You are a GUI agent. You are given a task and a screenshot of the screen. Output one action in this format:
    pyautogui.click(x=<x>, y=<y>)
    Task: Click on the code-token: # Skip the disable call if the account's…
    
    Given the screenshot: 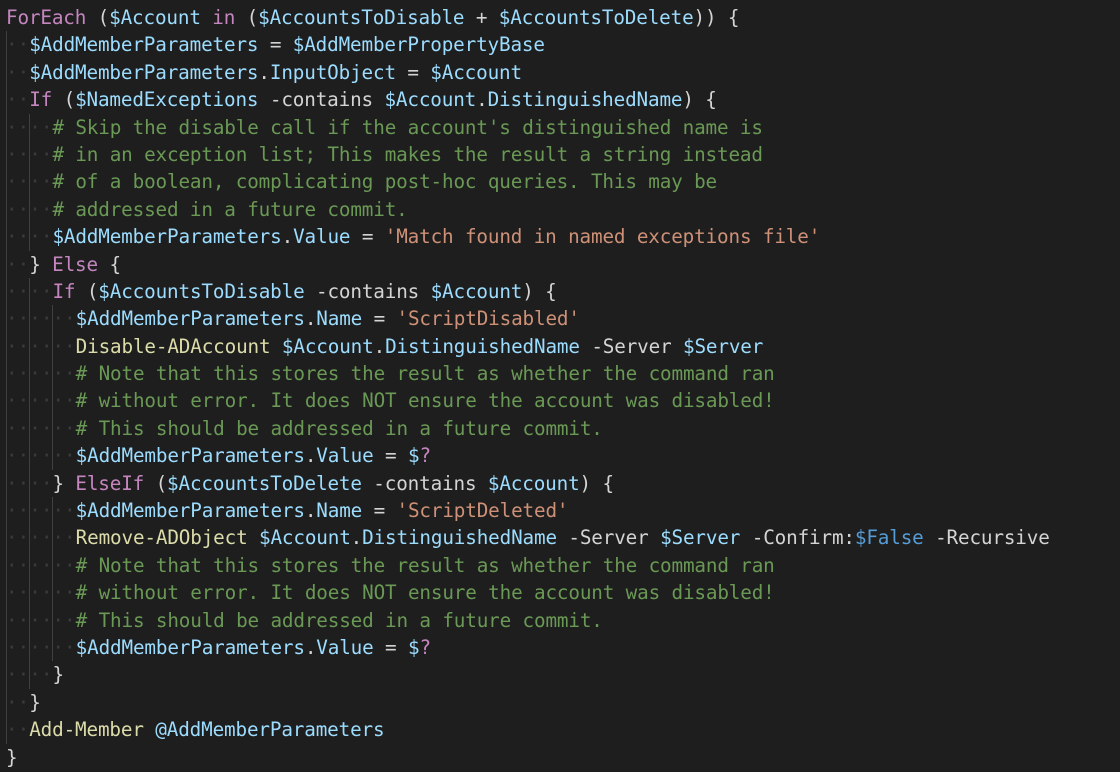 What is the action you would take?
    pyautogui.click(x=407, y=127)
    